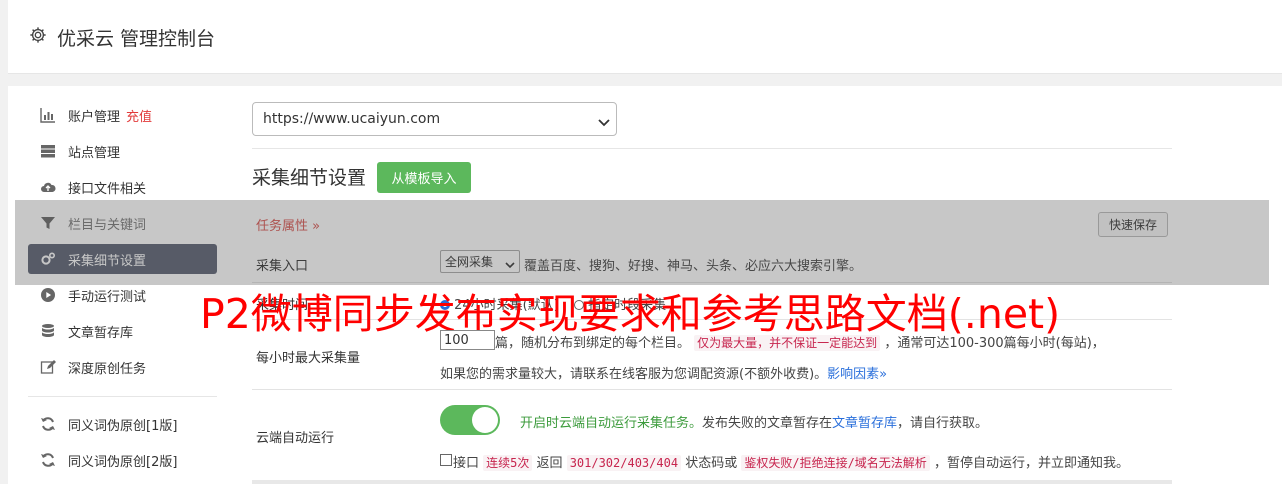  I want to click on code-auth-fail: 鉴权失败/拒绝连接/域名无法解析, so click(835, 463).